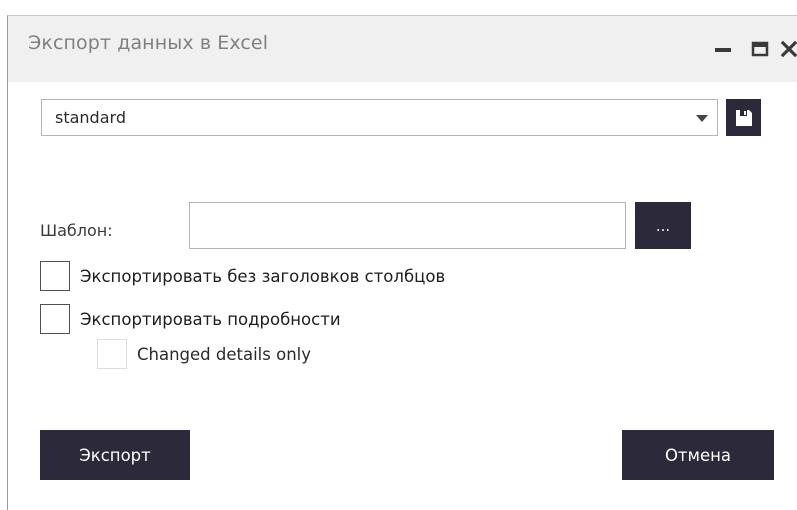 The height and width of the screenshot is (510, 797). Describe the element at coordinates (112, 354) in the screenshot. I see `changed-only-checkbox` at that location.